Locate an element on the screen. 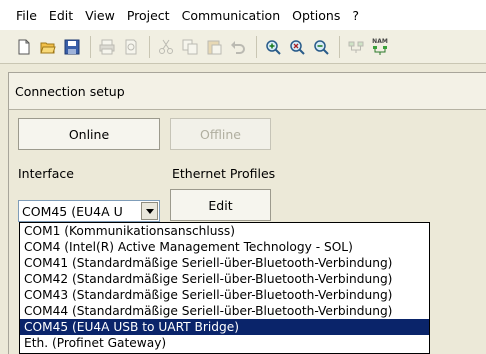 The width and height of the screenshot is (486, 354). interface-label: Interface is located at coordinates (46, 173).